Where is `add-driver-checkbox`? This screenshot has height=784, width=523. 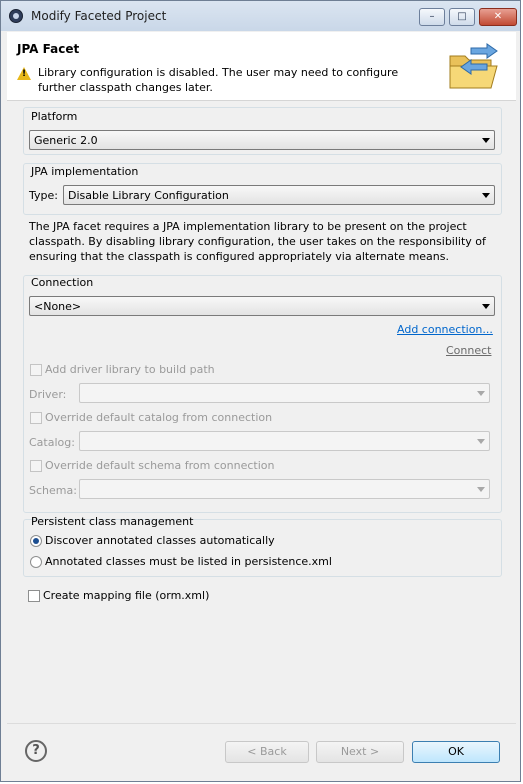
add-driver-checkbox is located at coordinates (36, 370).